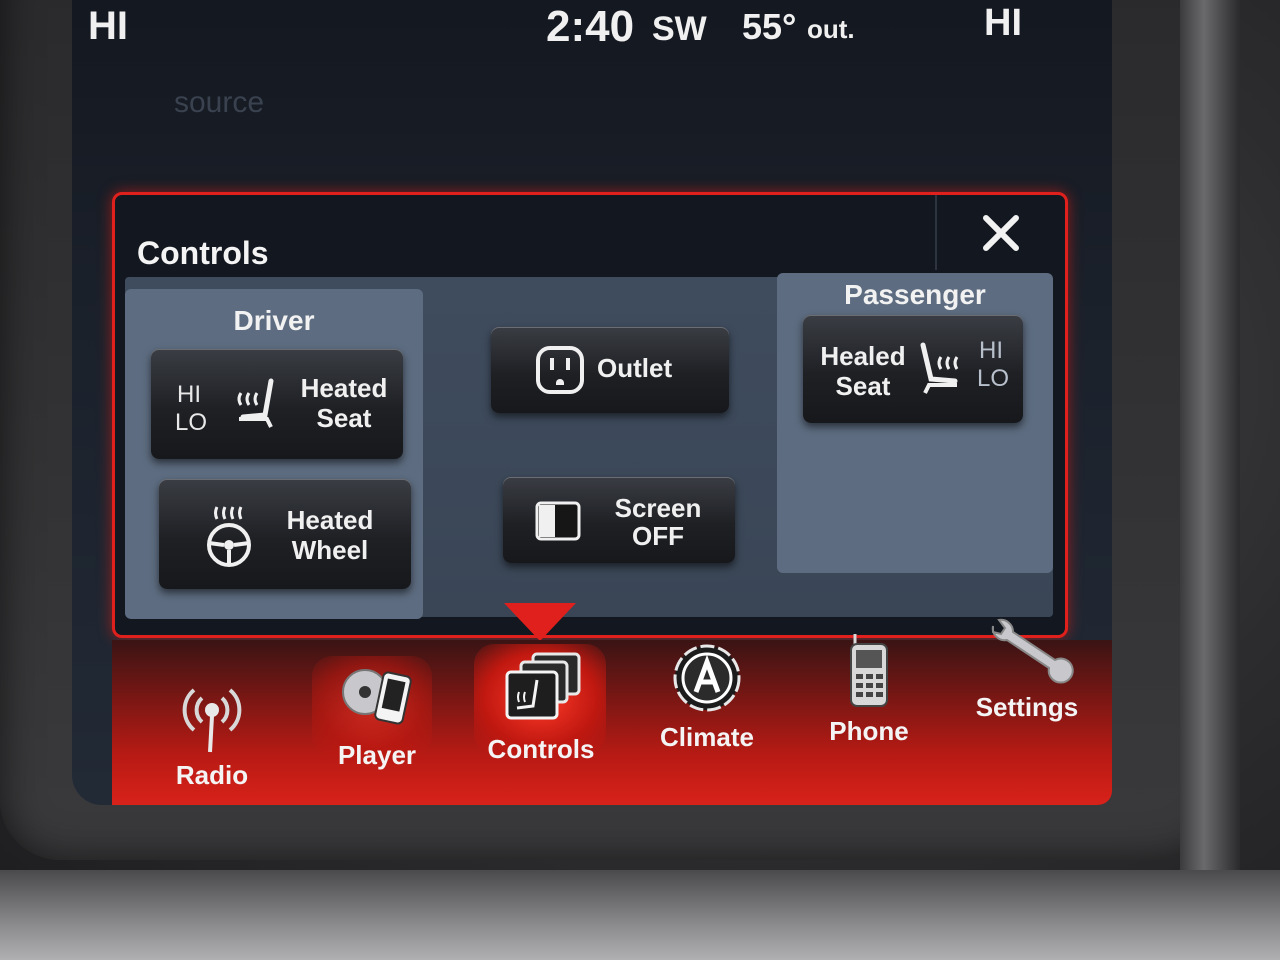 The height and width of the screenshot is (960, 1280). Describe the element at coordinates (863, 356) in the screenshot. I see `passenger-seat-line1: Healed` at that location.